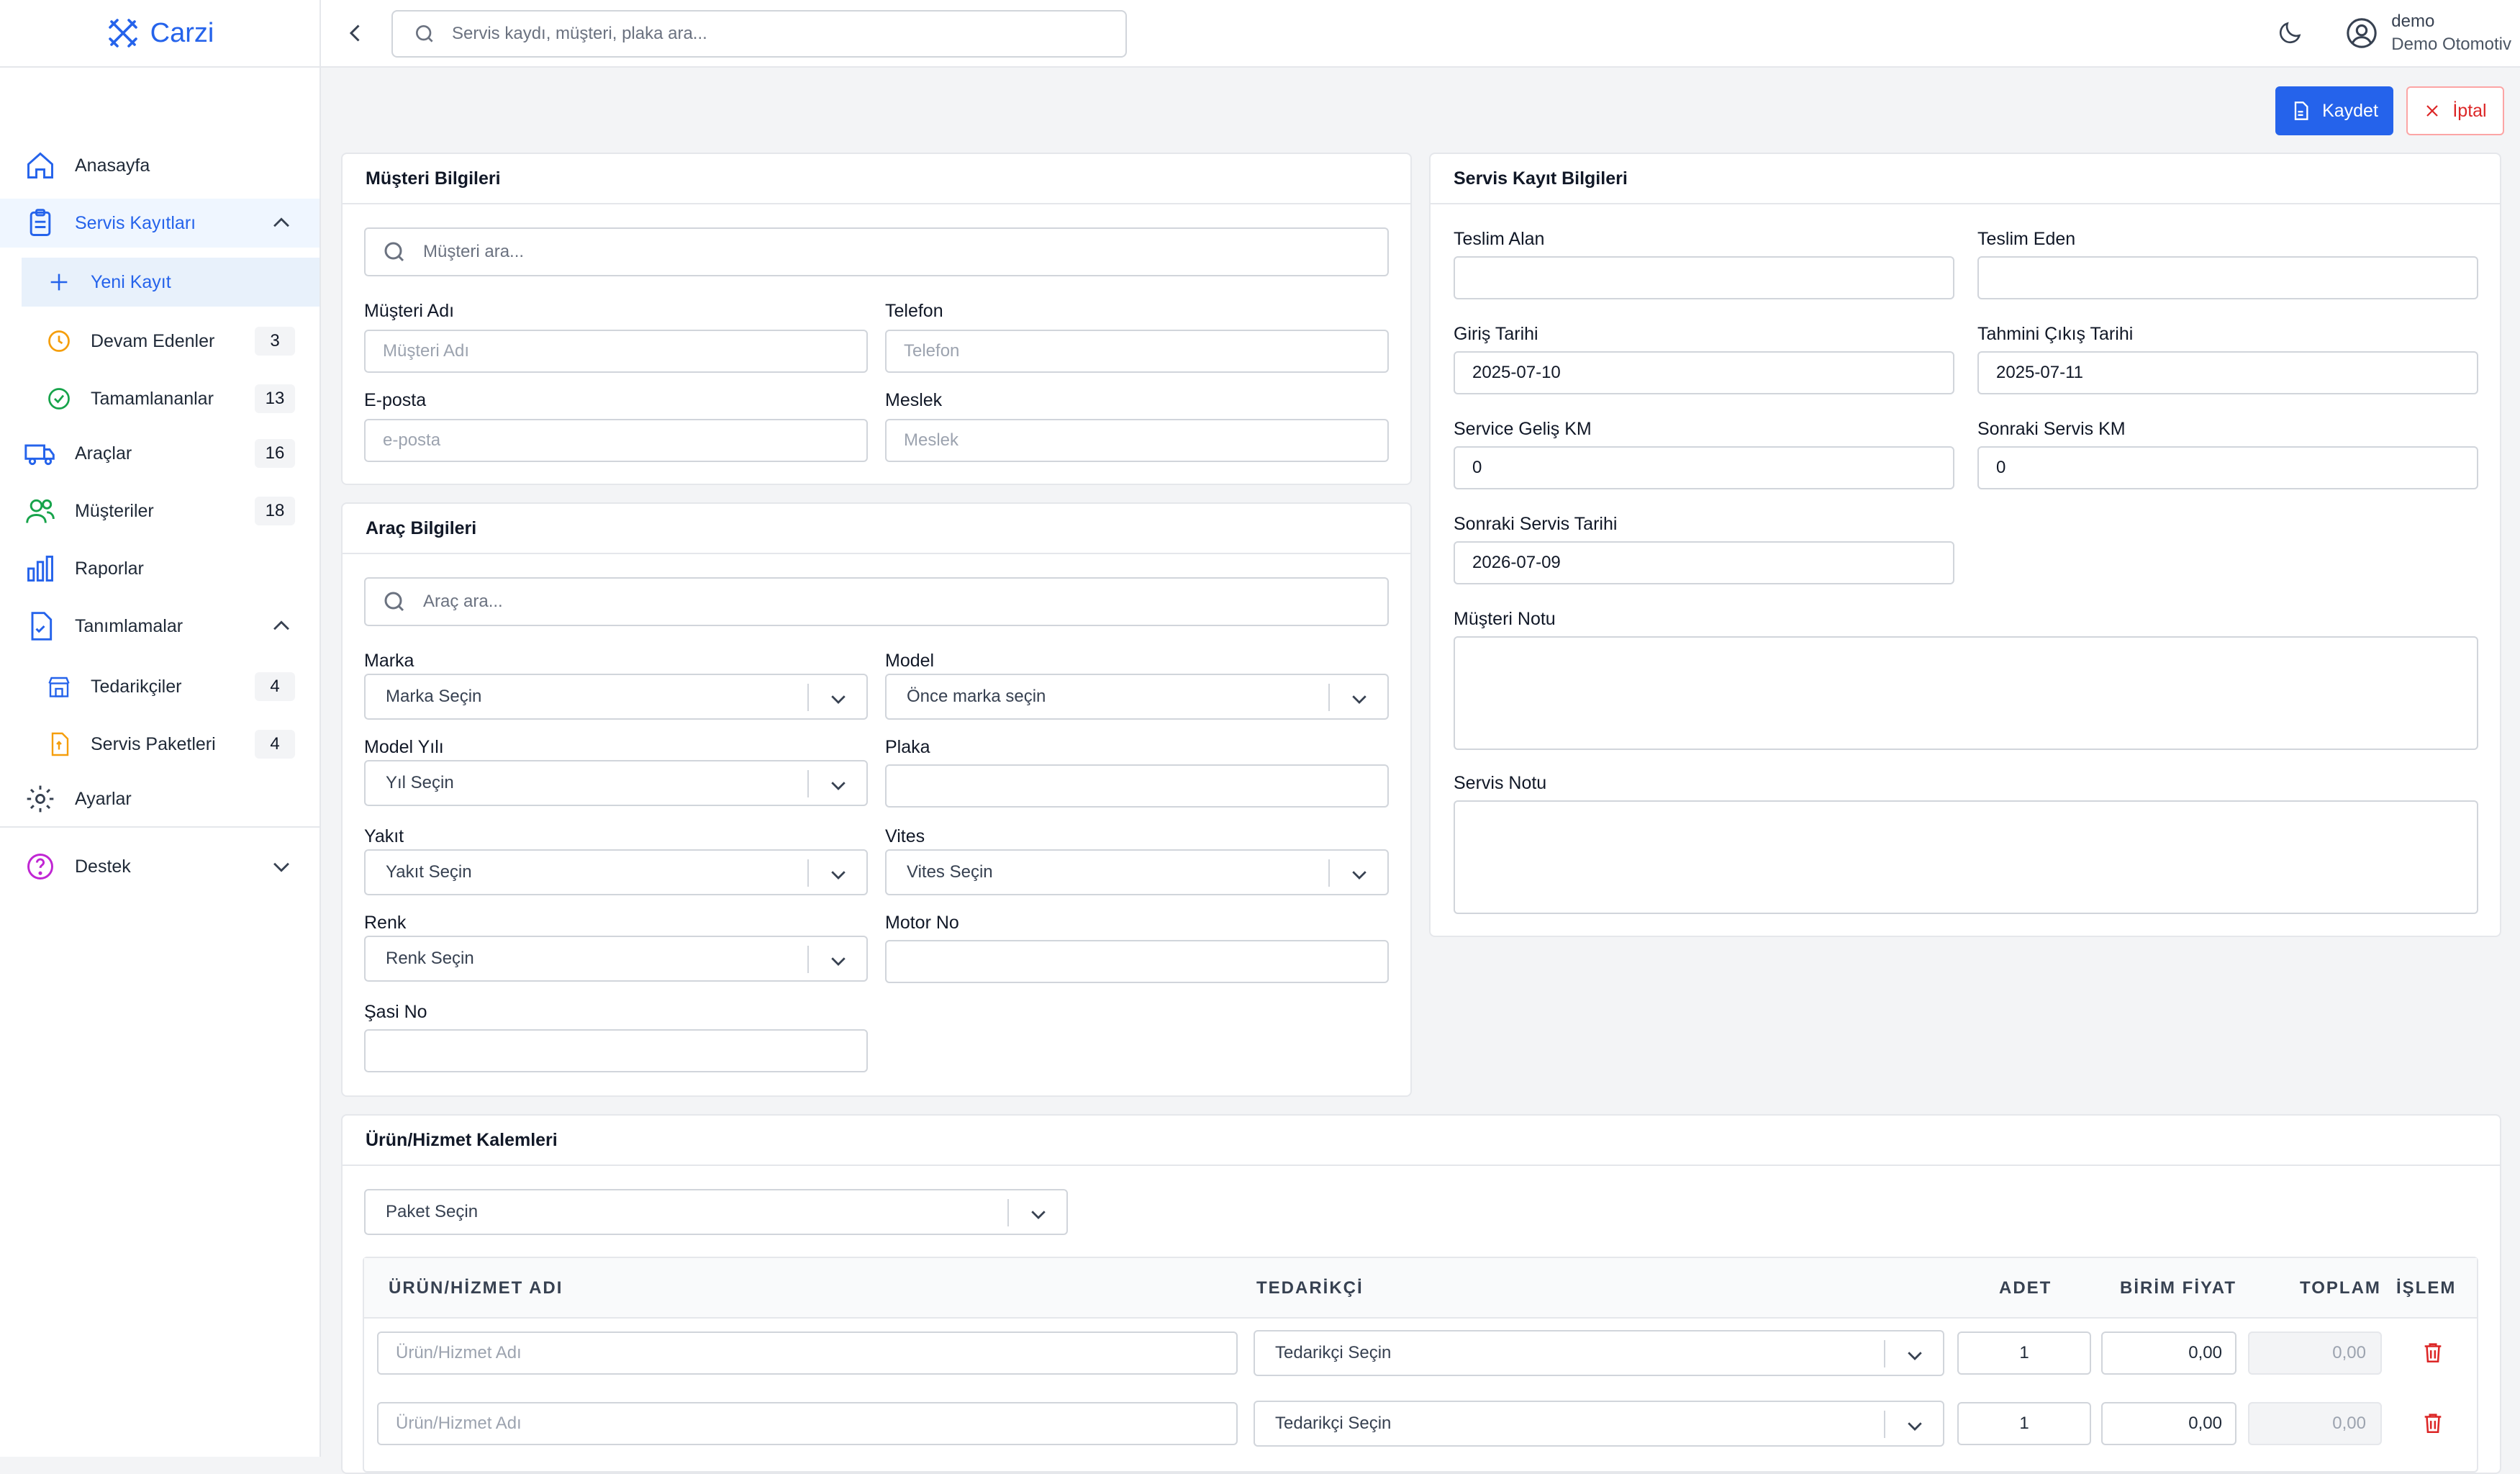  Describe the element at coordinates (159, 341) in the screenshot. I see `sidebar-item-ongoing: Devam Edenler 3` at that location.